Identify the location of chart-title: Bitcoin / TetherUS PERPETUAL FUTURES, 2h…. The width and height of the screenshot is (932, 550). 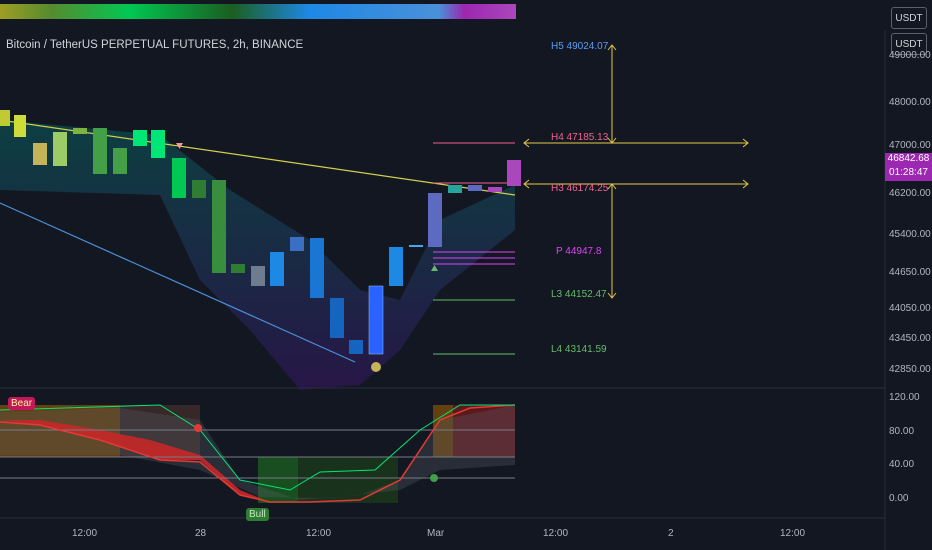
(155, 45).